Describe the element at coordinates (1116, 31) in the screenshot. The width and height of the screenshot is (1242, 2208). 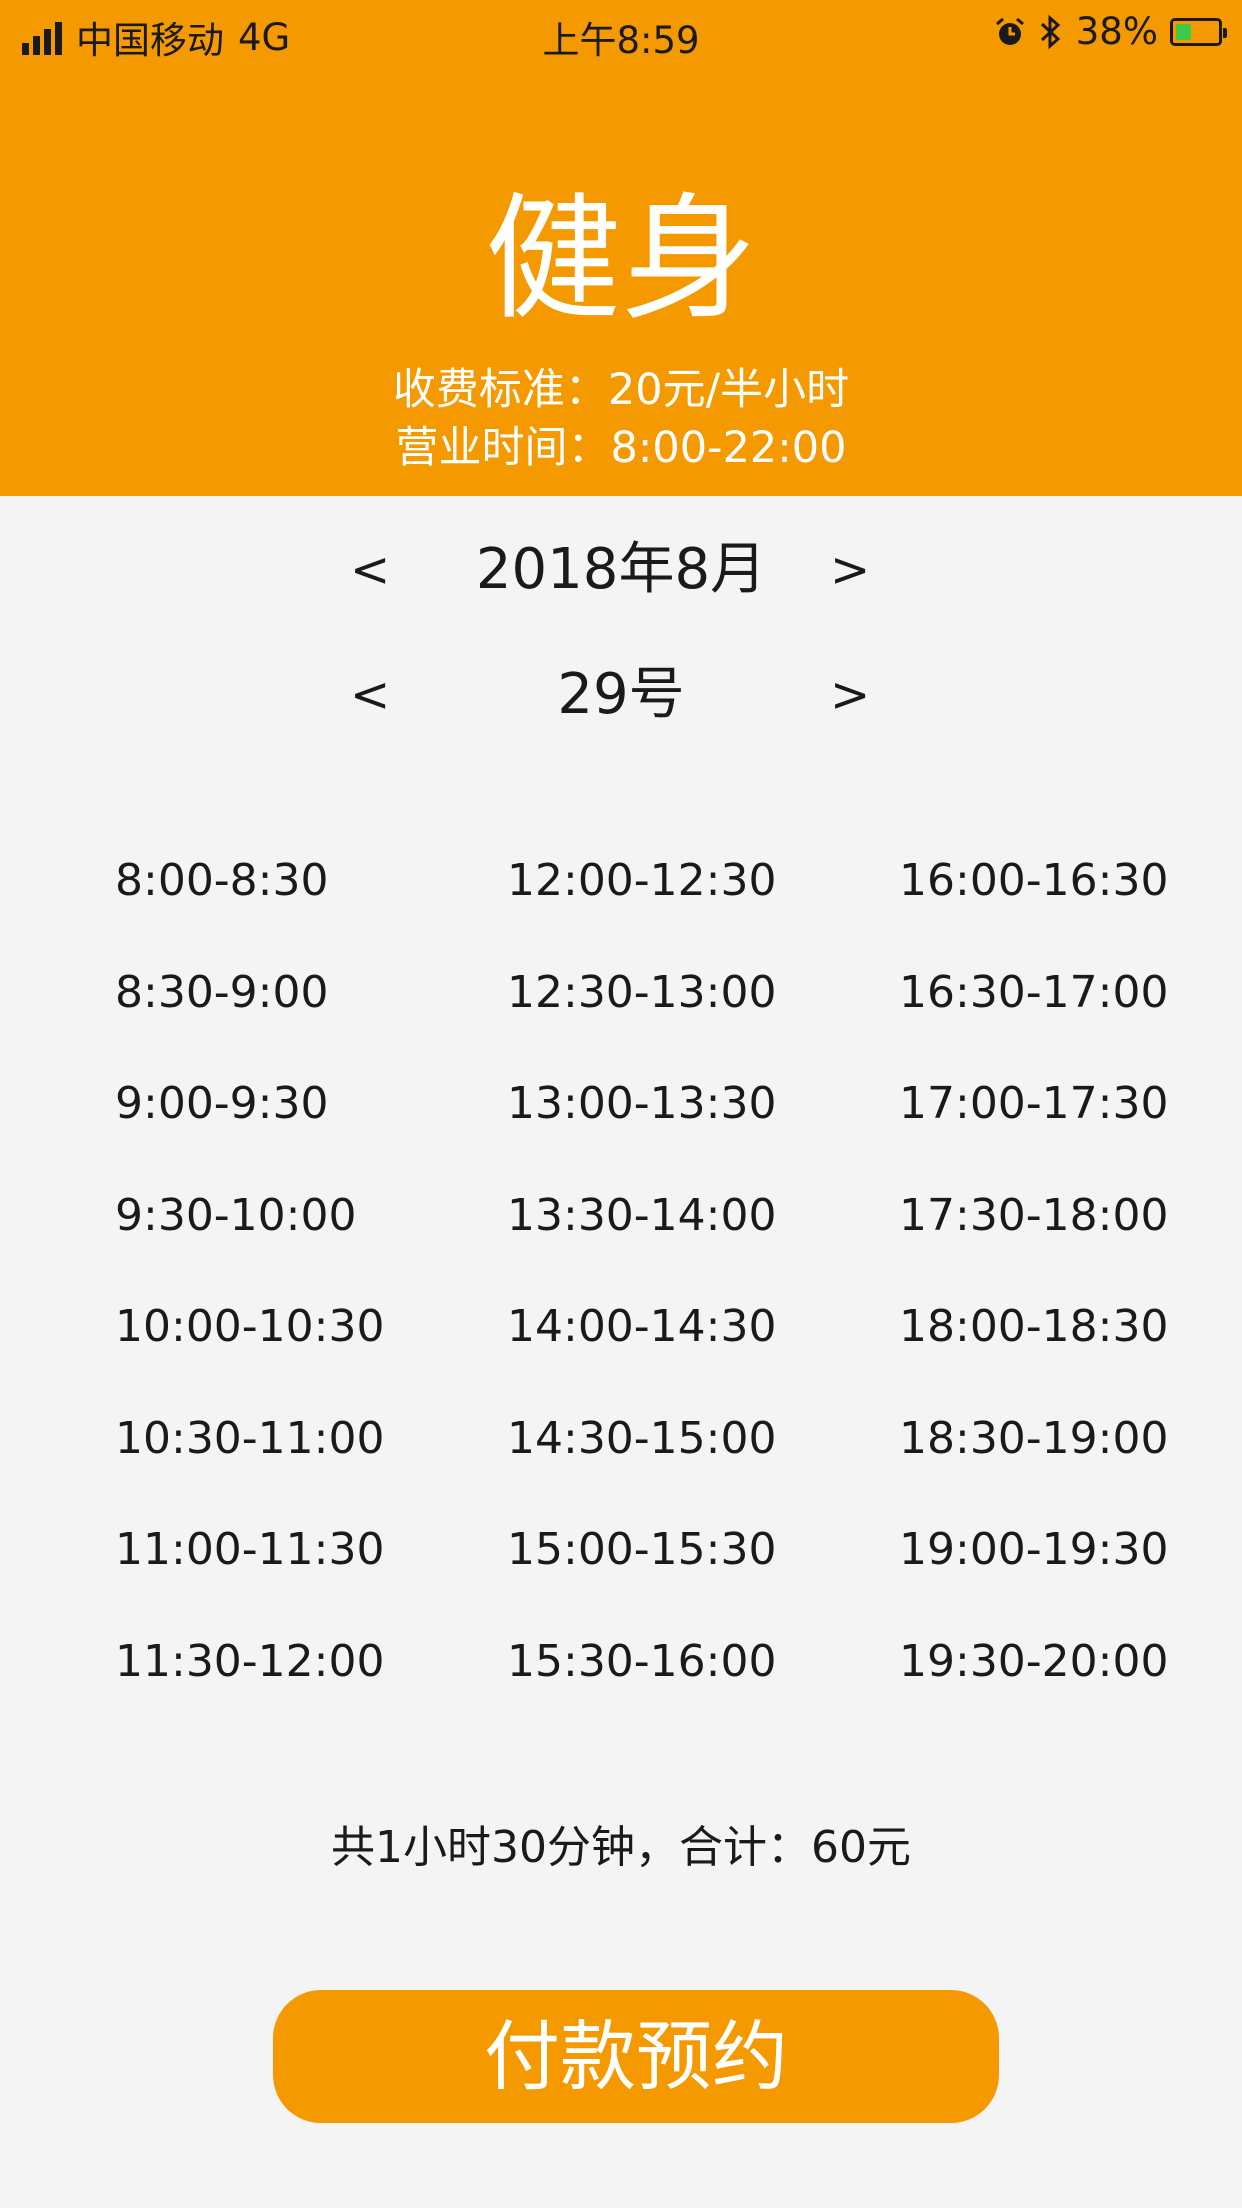
I see `battery-percent: 38%` at that location.